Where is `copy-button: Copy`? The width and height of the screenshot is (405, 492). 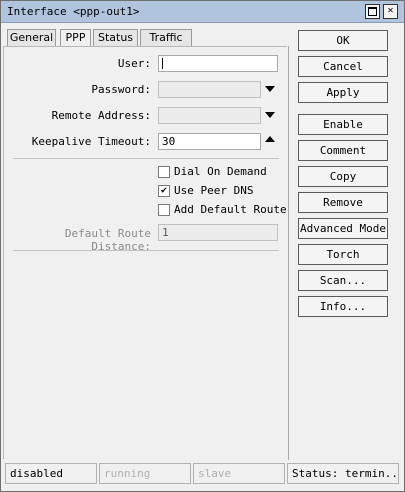 copy-button: Copy is located at coordinates (343, 176).